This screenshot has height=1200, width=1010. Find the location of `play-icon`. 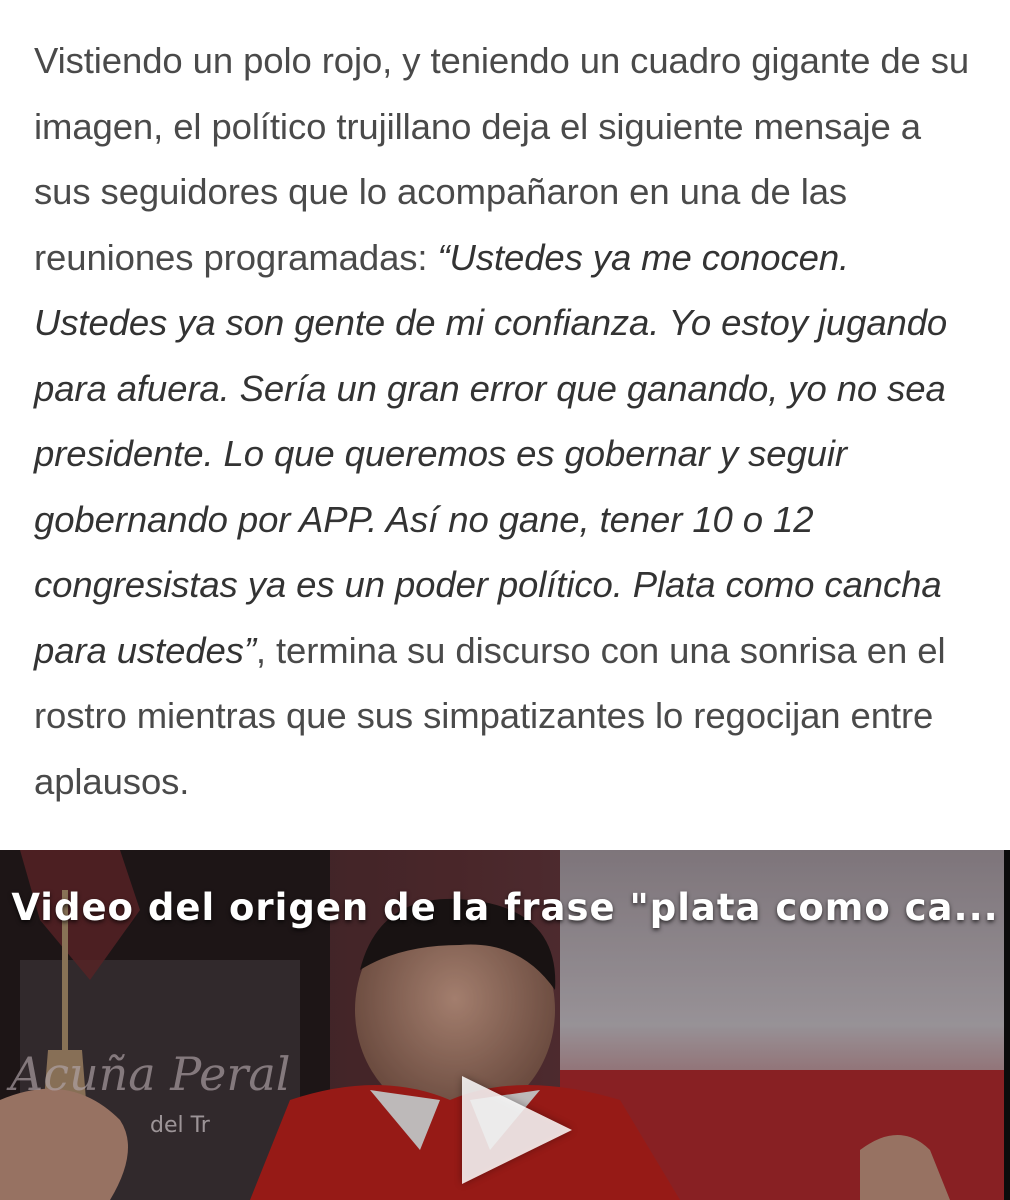

play-icon is located at coordinates (517, 1130).